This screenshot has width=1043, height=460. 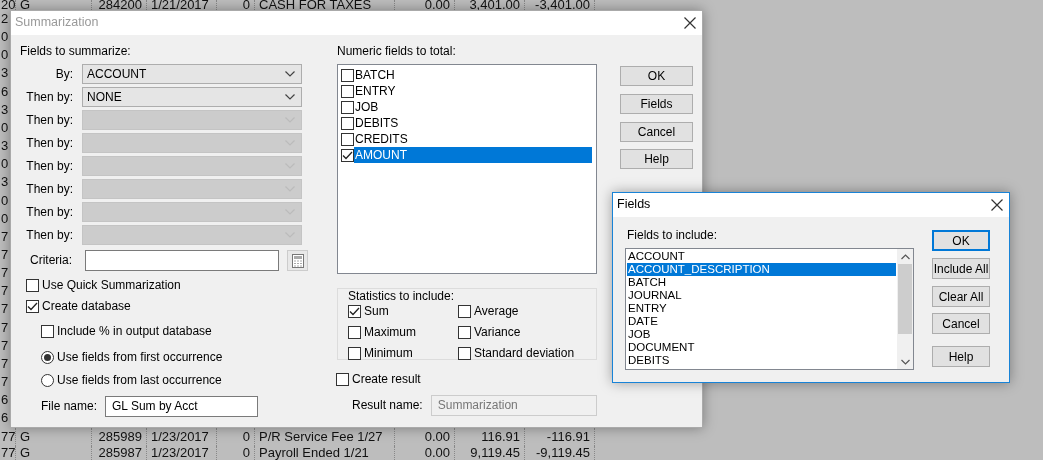 What do you see at coordinates (57, 23) in the screenshot?
I see `window-title: Summarization` at bounding box center [57, 23].